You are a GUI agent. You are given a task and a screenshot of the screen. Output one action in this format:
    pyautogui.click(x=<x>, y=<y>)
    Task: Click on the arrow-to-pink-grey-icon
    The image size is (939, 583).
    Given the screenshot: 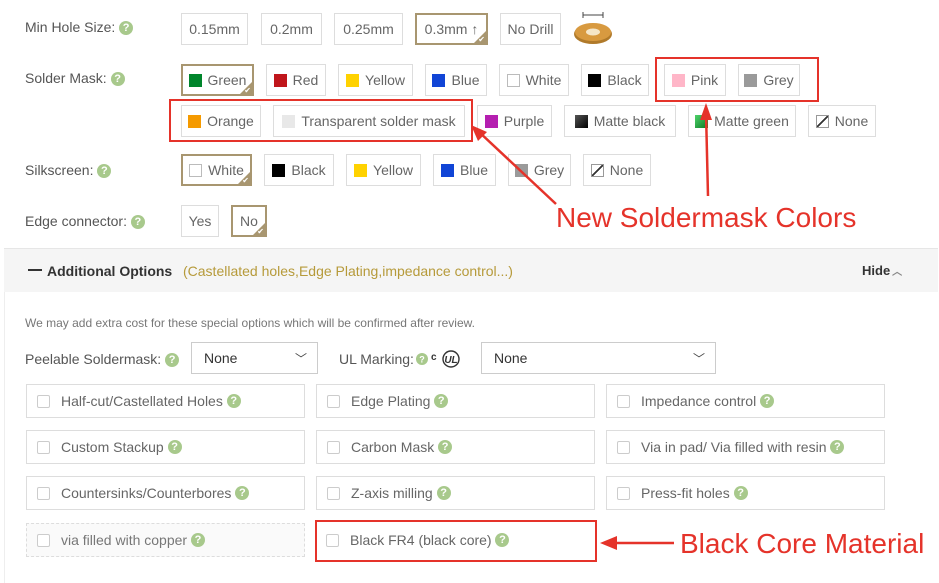 What is the action you would take?
    pyautogui.click(x=706, y=150)
    